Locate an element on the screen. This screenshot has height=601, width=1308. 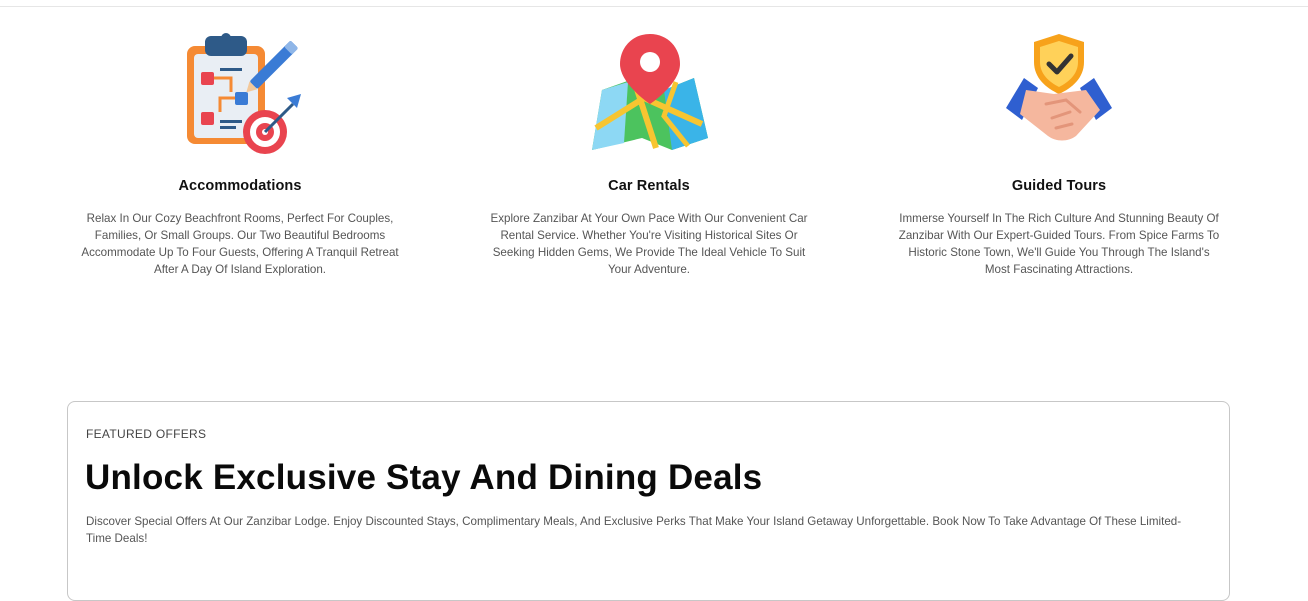
handshake-shield-icon is located at coordinates (1059, 87).